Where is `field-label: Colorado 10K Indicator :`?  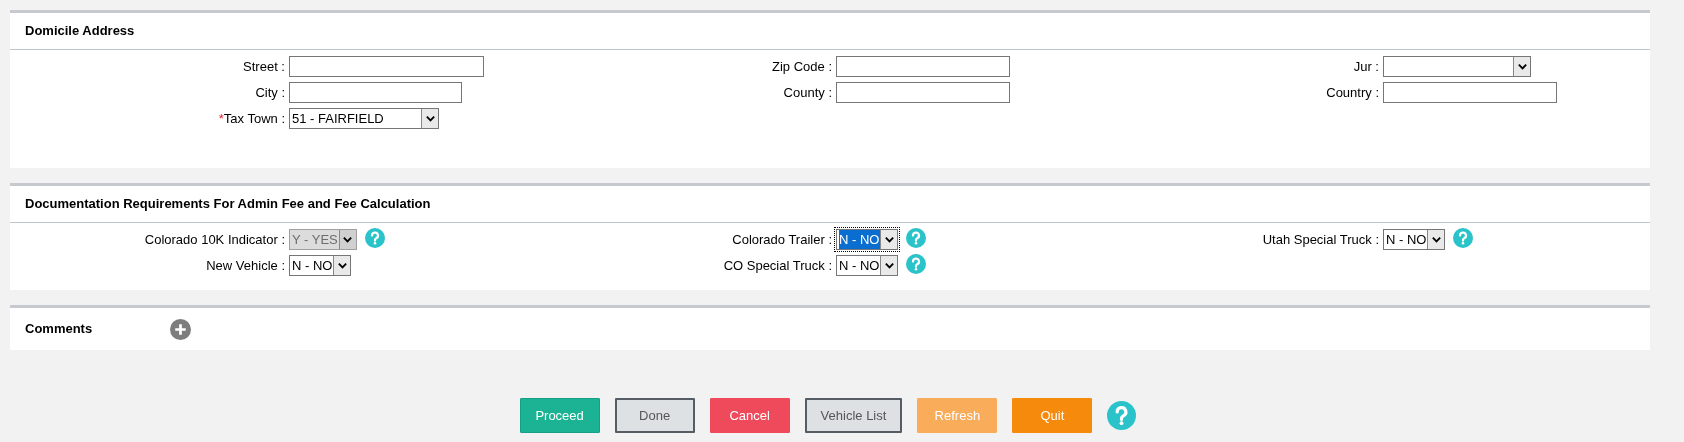 field-label: Colorado 10K Indicator : is located at coordinates (214, 239).